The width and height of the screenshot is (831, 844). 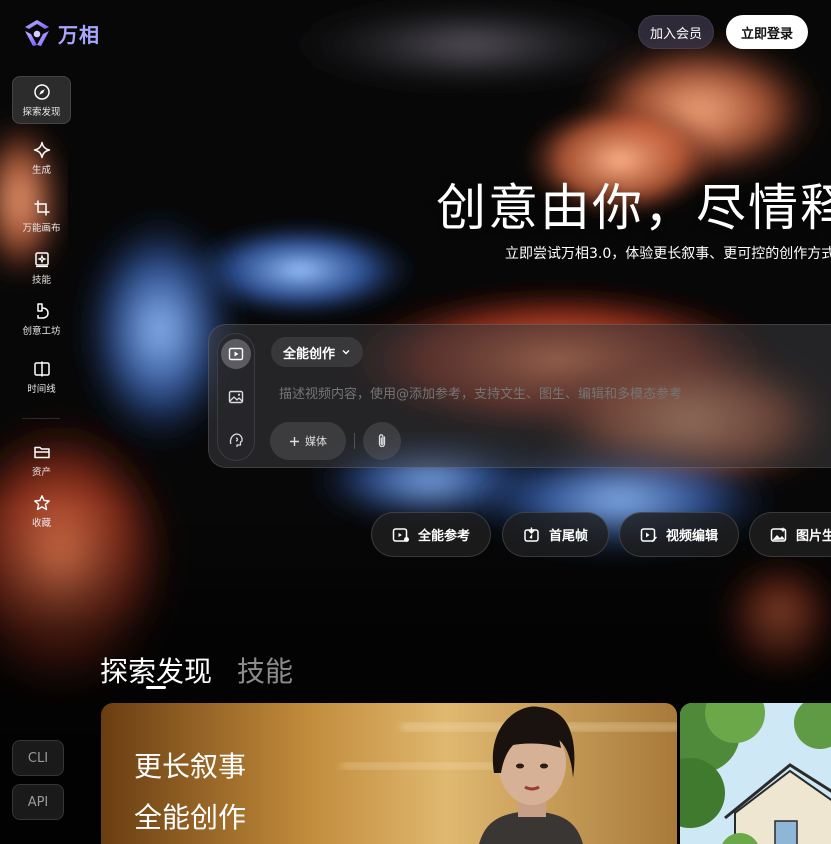 What do you see at coordinates (265, 670) in the screenshot?
I see `tab-skills: 技能` at bounding box center [265, 670].